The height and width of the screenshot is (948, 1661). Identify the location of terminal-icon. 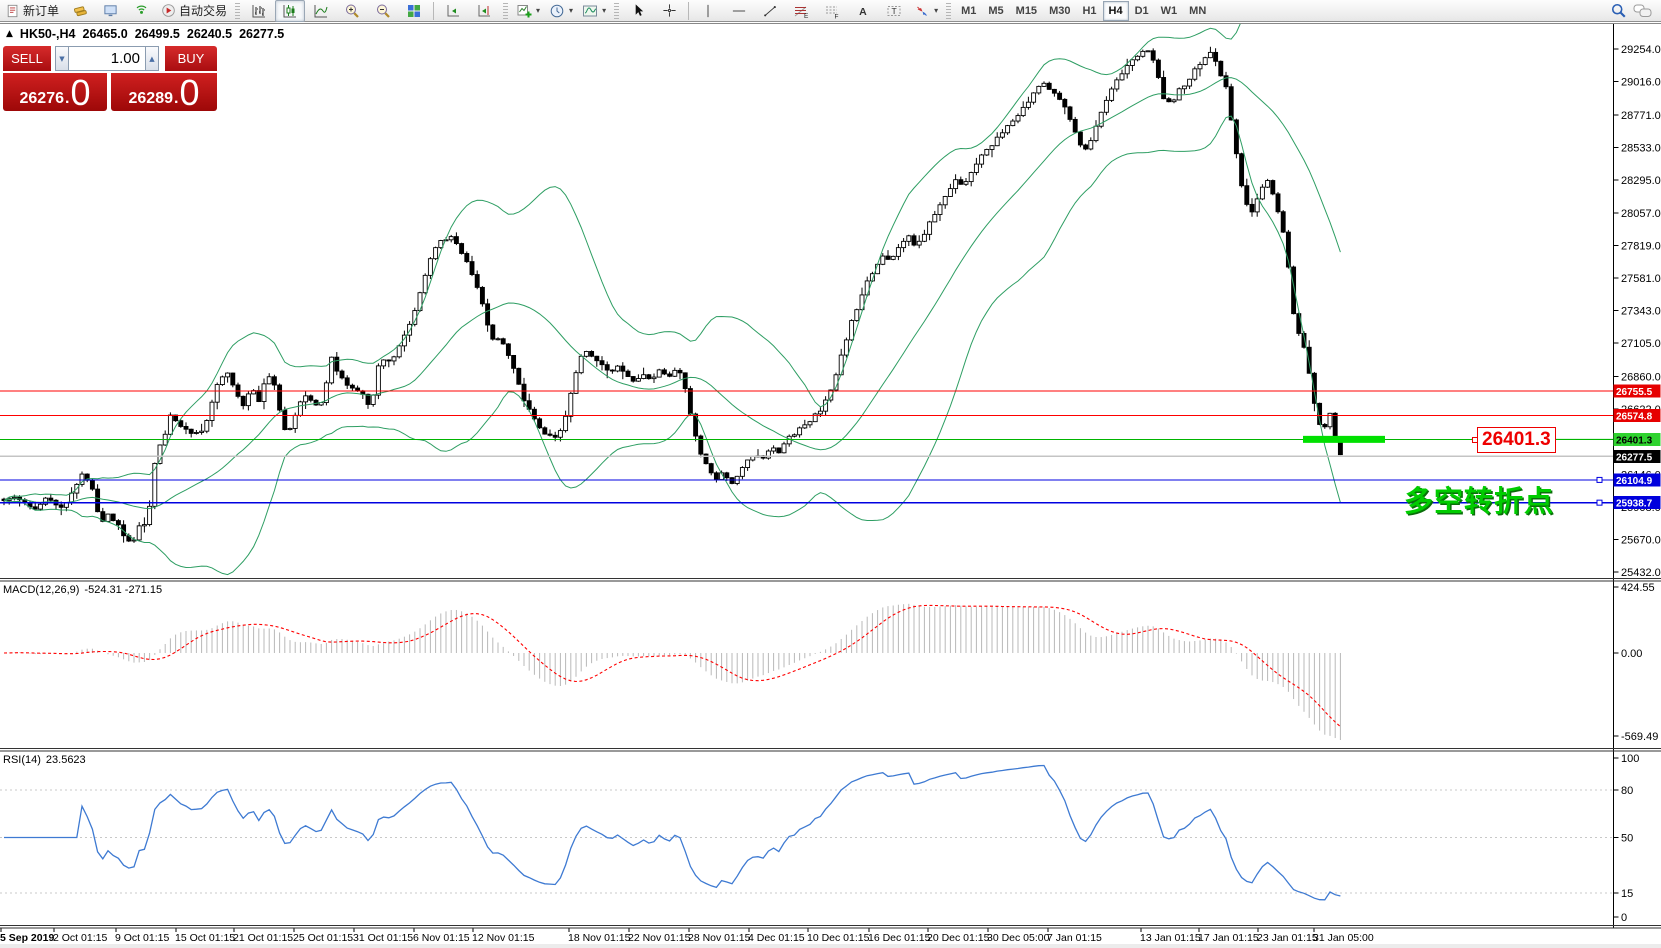
(110, 11).